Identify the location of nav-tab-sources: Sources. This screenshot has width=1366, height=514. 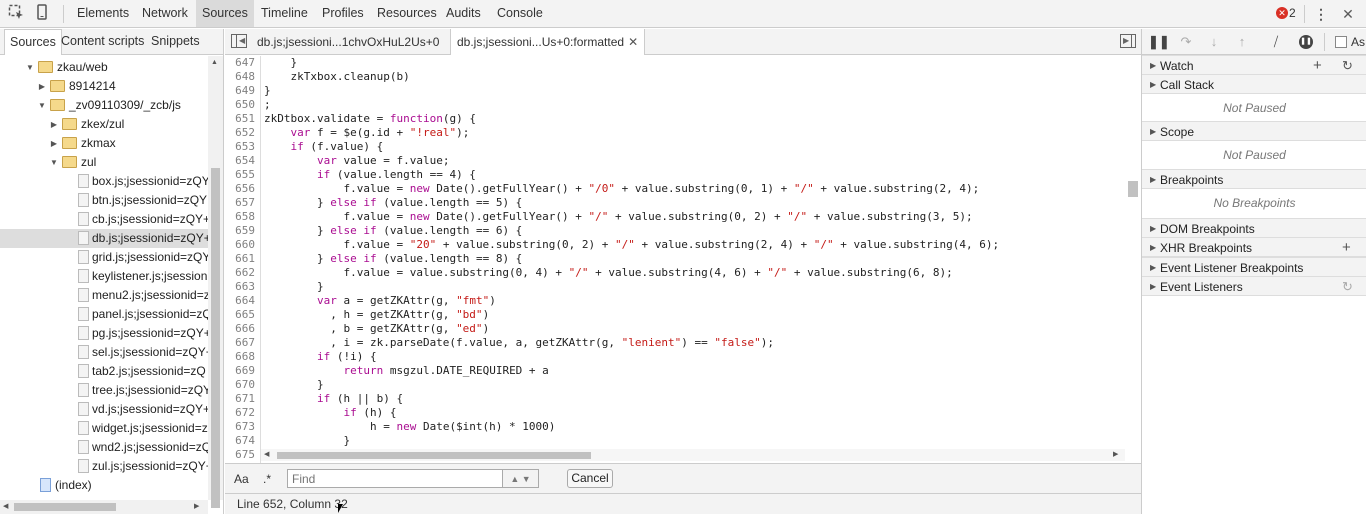
(33, 42).